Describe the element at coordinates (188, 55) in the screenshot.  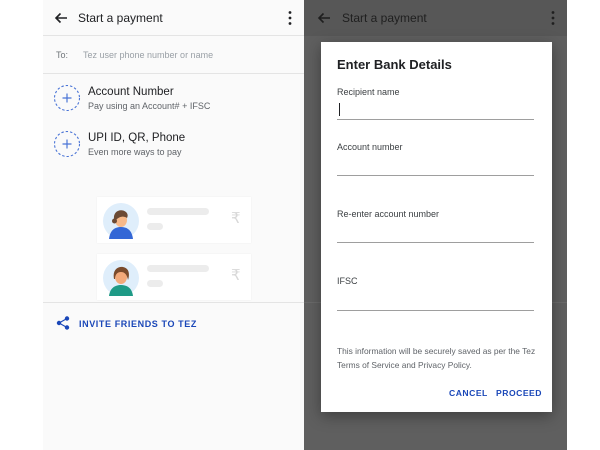
I see `recipient-search-input` at that location.